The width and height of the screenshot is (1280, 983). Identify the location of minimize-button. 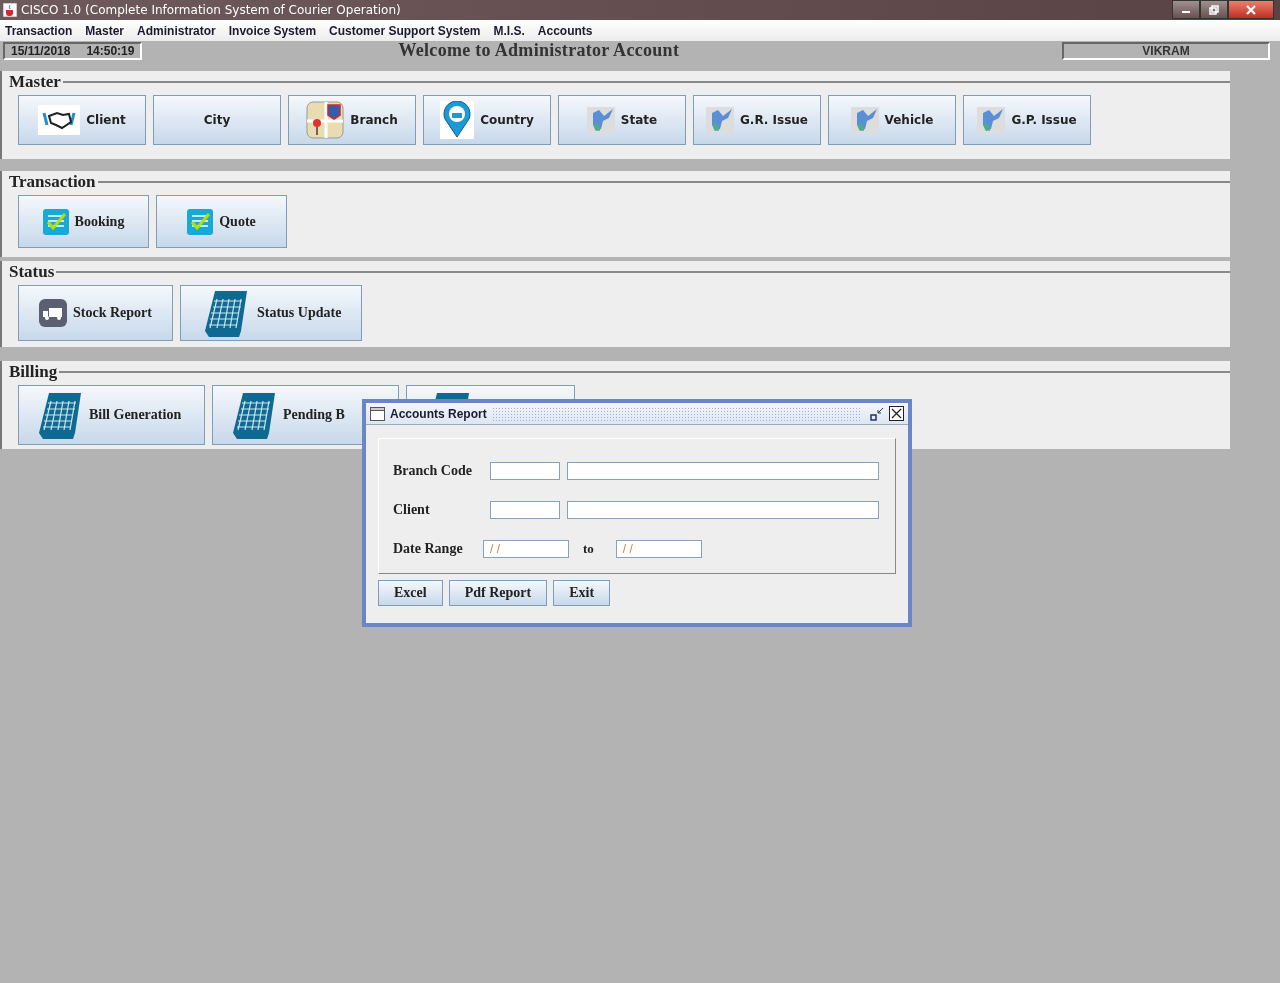
(1186, 9).